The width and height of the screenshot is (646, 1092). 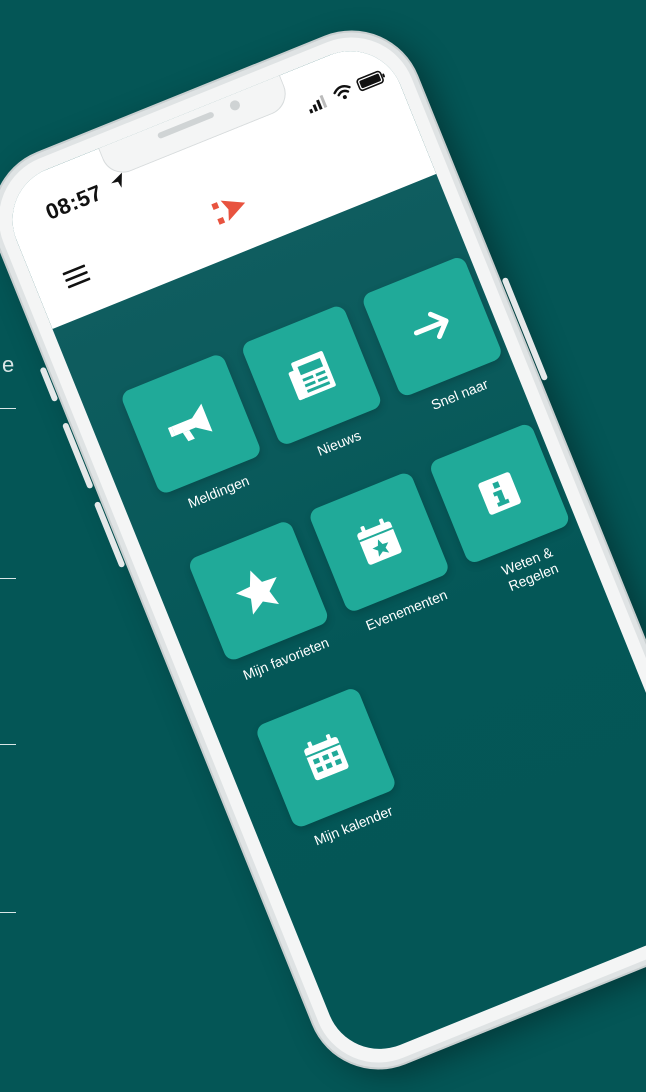 I want to click on info-icon, so click(x=499, y=493).